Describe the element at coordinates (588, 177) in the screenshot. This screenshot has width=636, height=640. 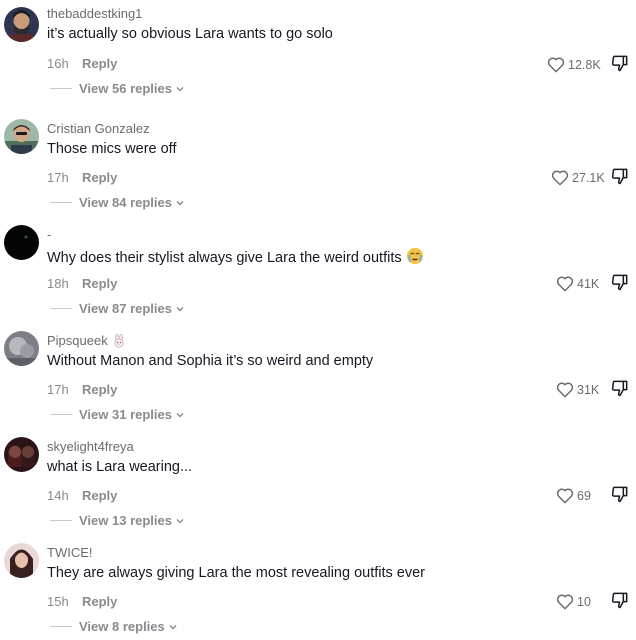
I see `like-count: 27.1K` at that location.